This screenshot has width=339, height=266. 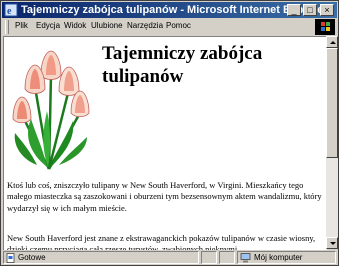 I want to click on internet-explorer-icon: e, so click(x=11, y=10).